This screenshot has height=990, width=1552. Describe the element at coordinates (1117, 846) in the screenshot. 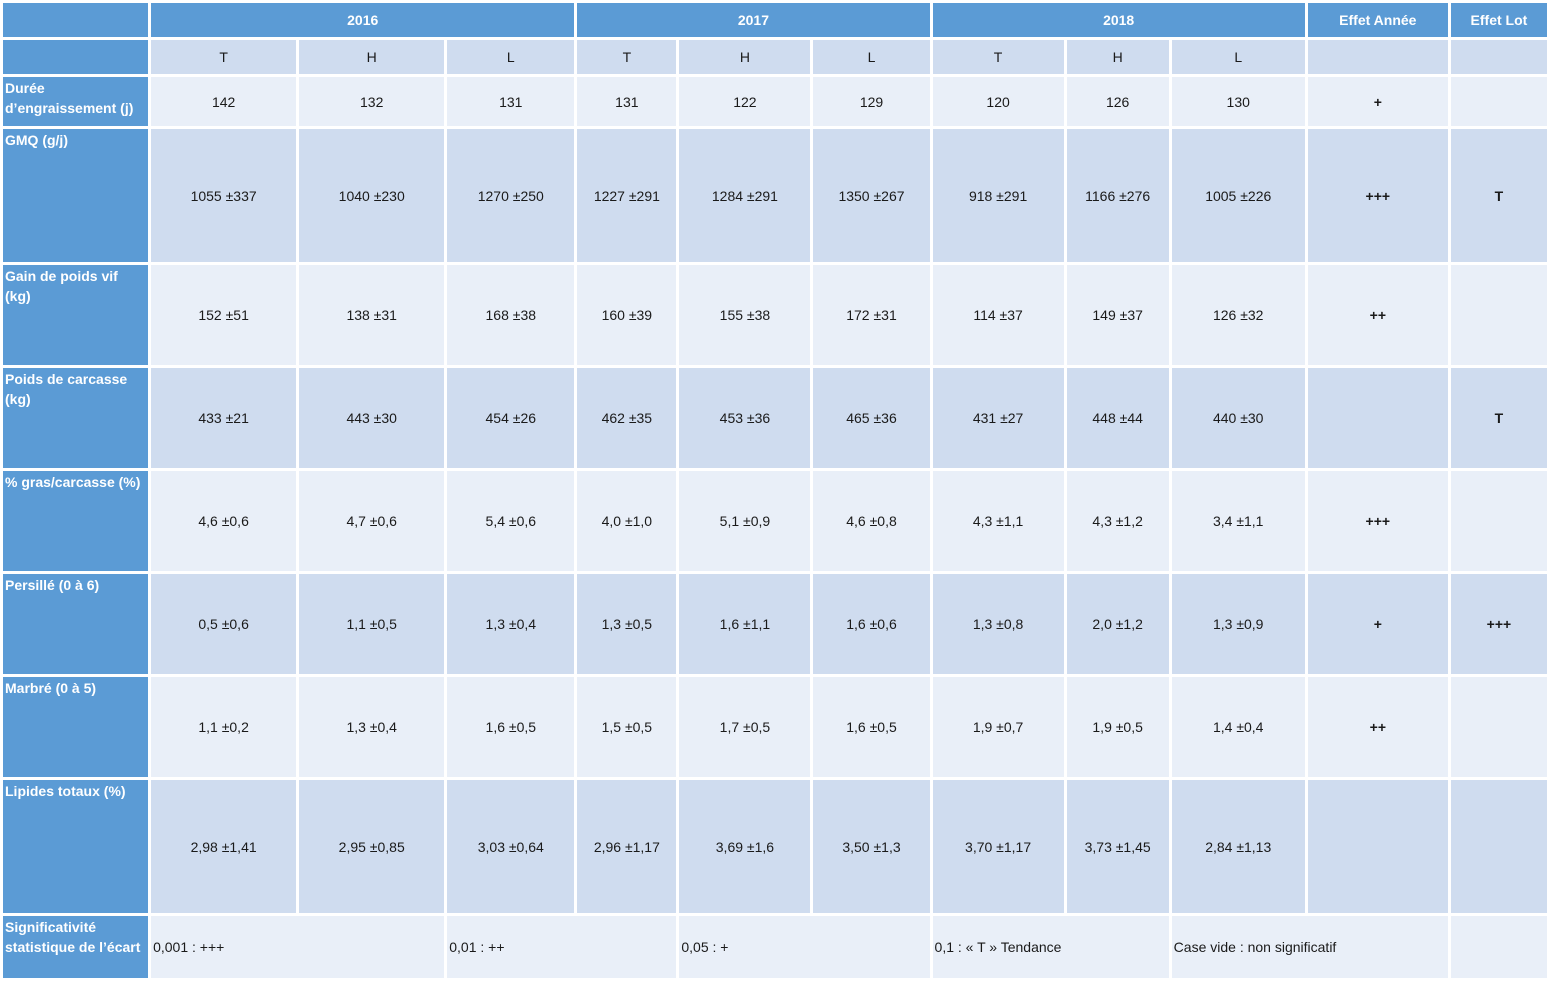

I see `value-cell: 3,73 ±1,45` at that location.